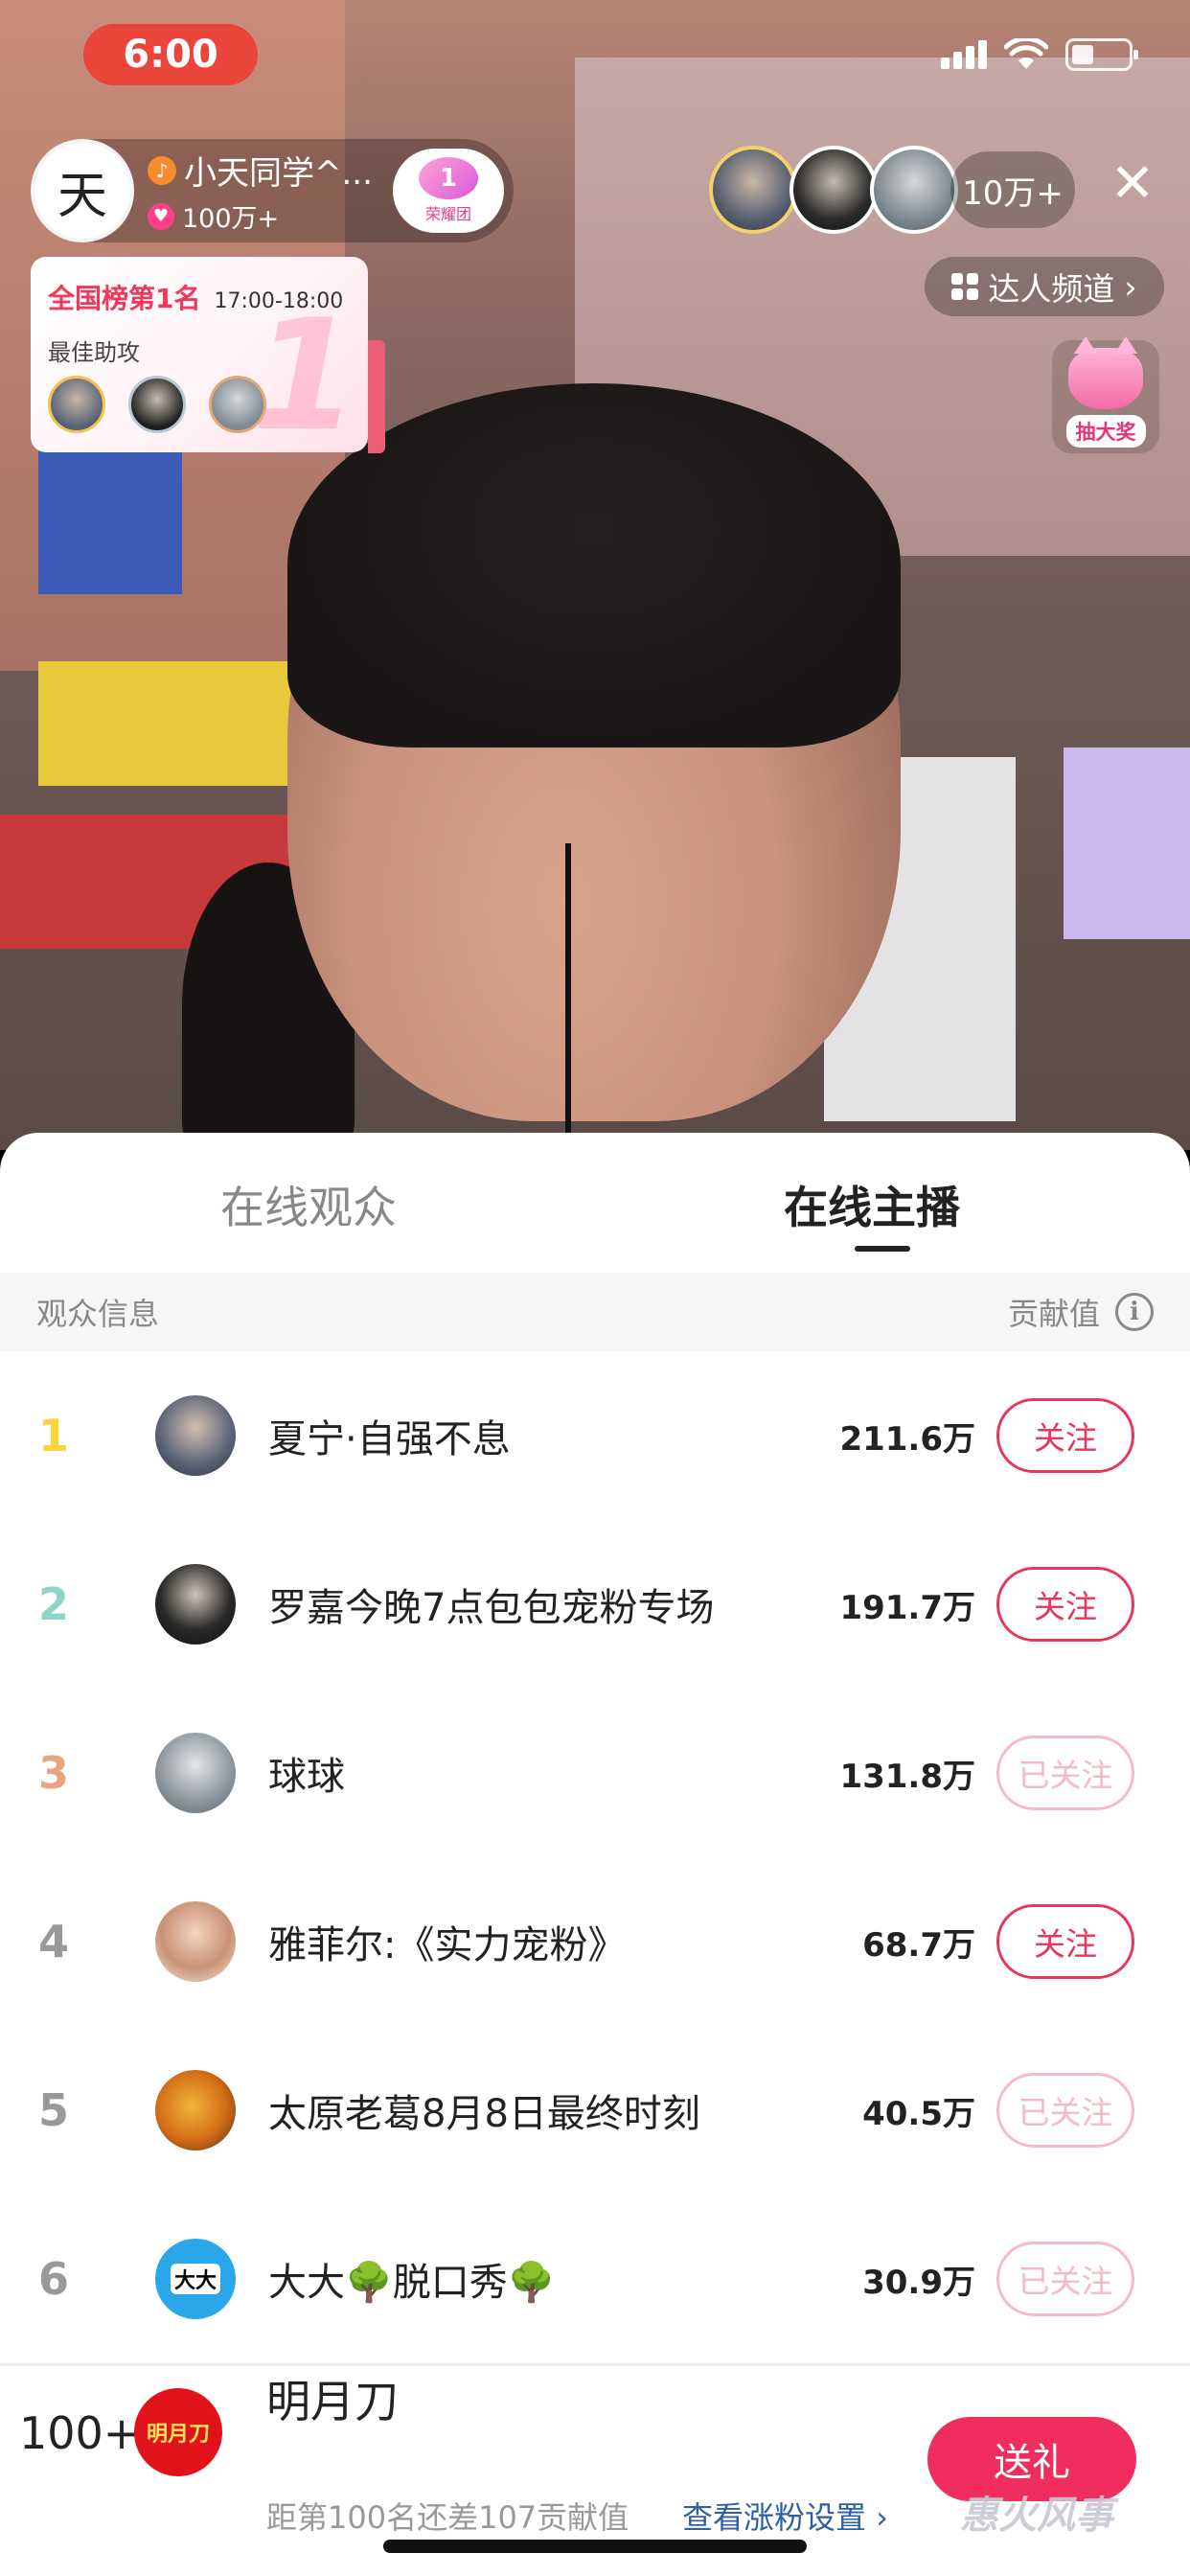  Describe the element at coordinates (1105, 431) in the screenshot. I see `lottery-label: 抽大奖` at that location.